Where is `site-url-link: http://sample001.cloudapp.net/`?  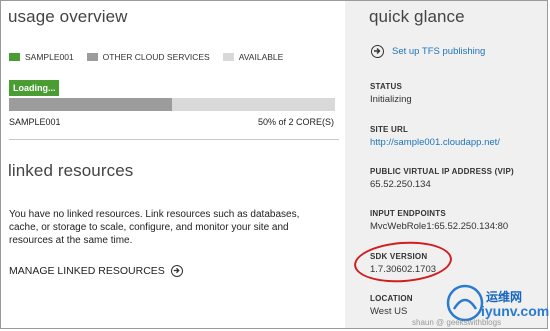 site-url-link: http://sample001.cloudapp.net/ is located at coordinates (435, 142).